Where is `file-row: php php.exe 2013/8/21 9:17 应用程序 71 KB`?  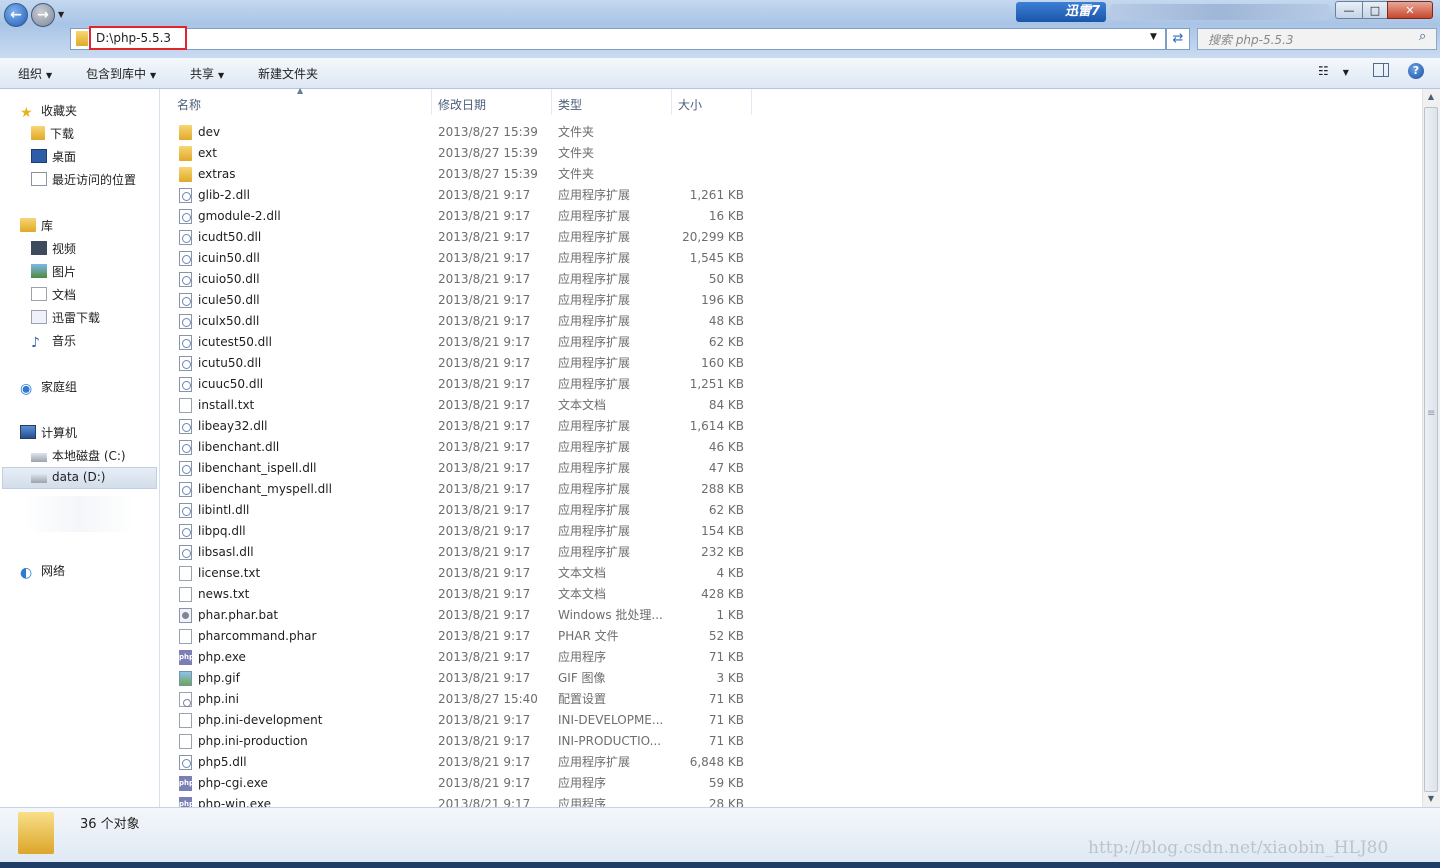
file-row: php php.exe 2013/8/21 9:17 应用程序 71 KB is located at coordinates (460, 657).